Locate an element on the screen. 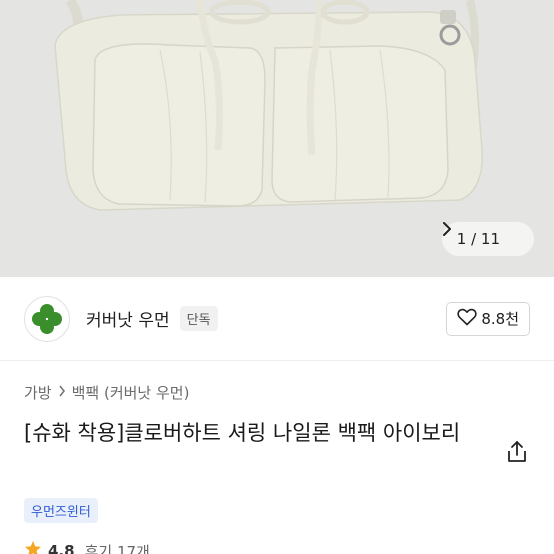 This screenshot has height=554, width=554. exclusive-badge: 단독 is located at coordinates (198, 318).